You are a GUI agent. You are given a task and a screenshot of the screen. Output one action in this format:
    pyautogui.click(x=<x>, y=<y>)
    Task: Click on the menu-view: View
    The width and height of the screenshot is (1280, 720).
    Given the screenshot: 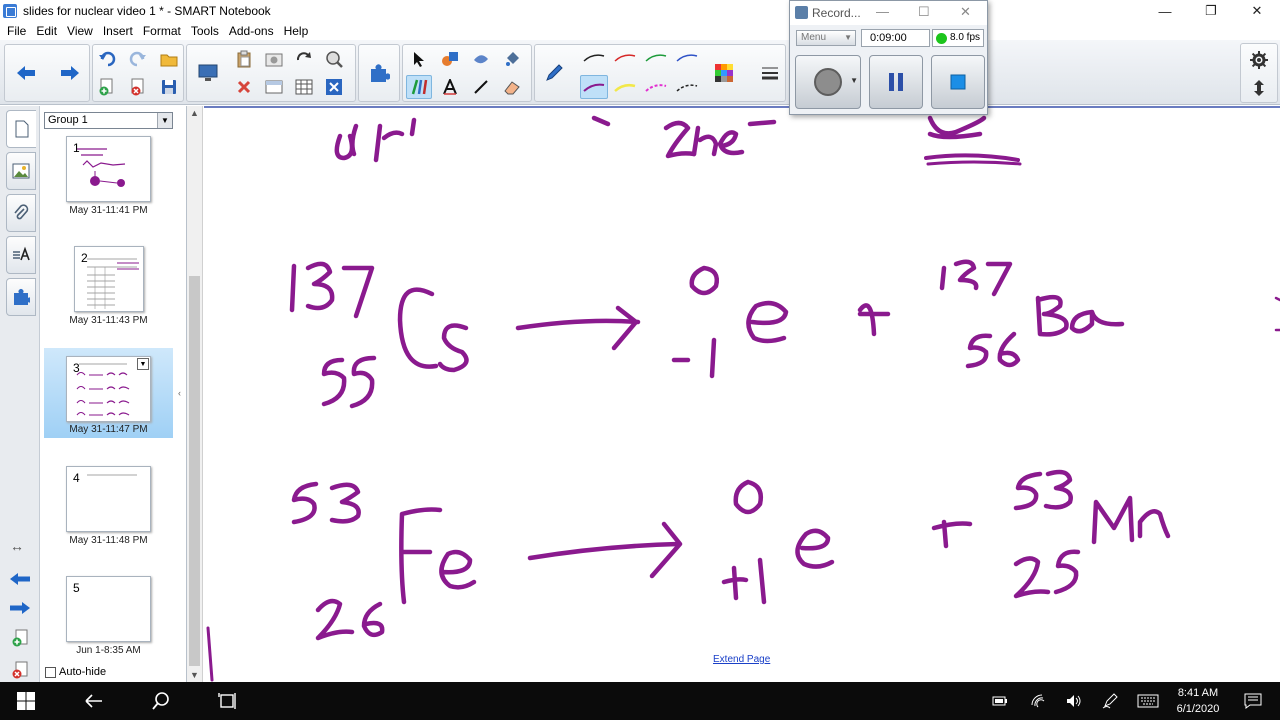 What is the action you would take?
    pyautogui.click(x=80, y=31)
    